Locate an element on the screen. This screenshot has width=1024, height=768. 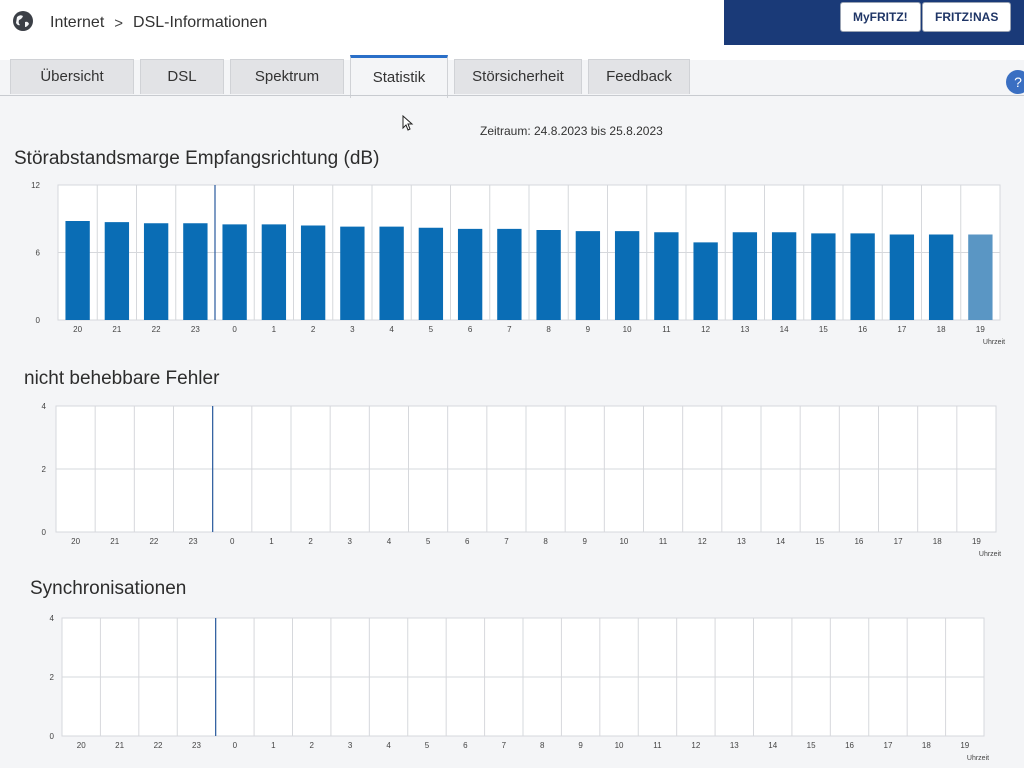
y-tick-label: 6 is located at coordinates (38, 253).